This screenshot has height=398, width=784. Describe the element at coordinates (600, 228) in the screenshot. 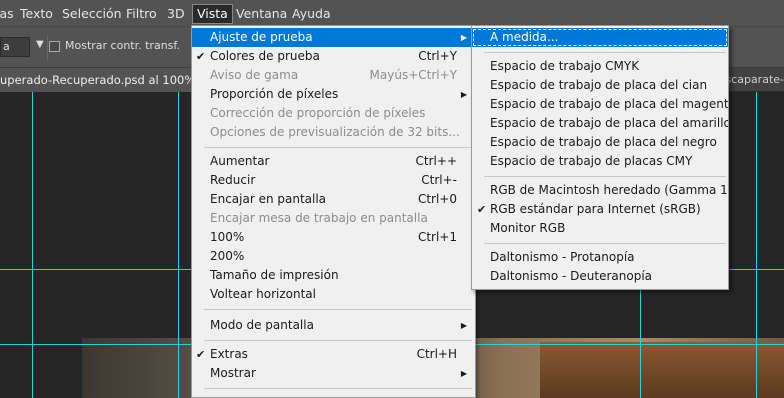

I see `submenu-item-monitor-rgb: Monitor RGB` at that location.